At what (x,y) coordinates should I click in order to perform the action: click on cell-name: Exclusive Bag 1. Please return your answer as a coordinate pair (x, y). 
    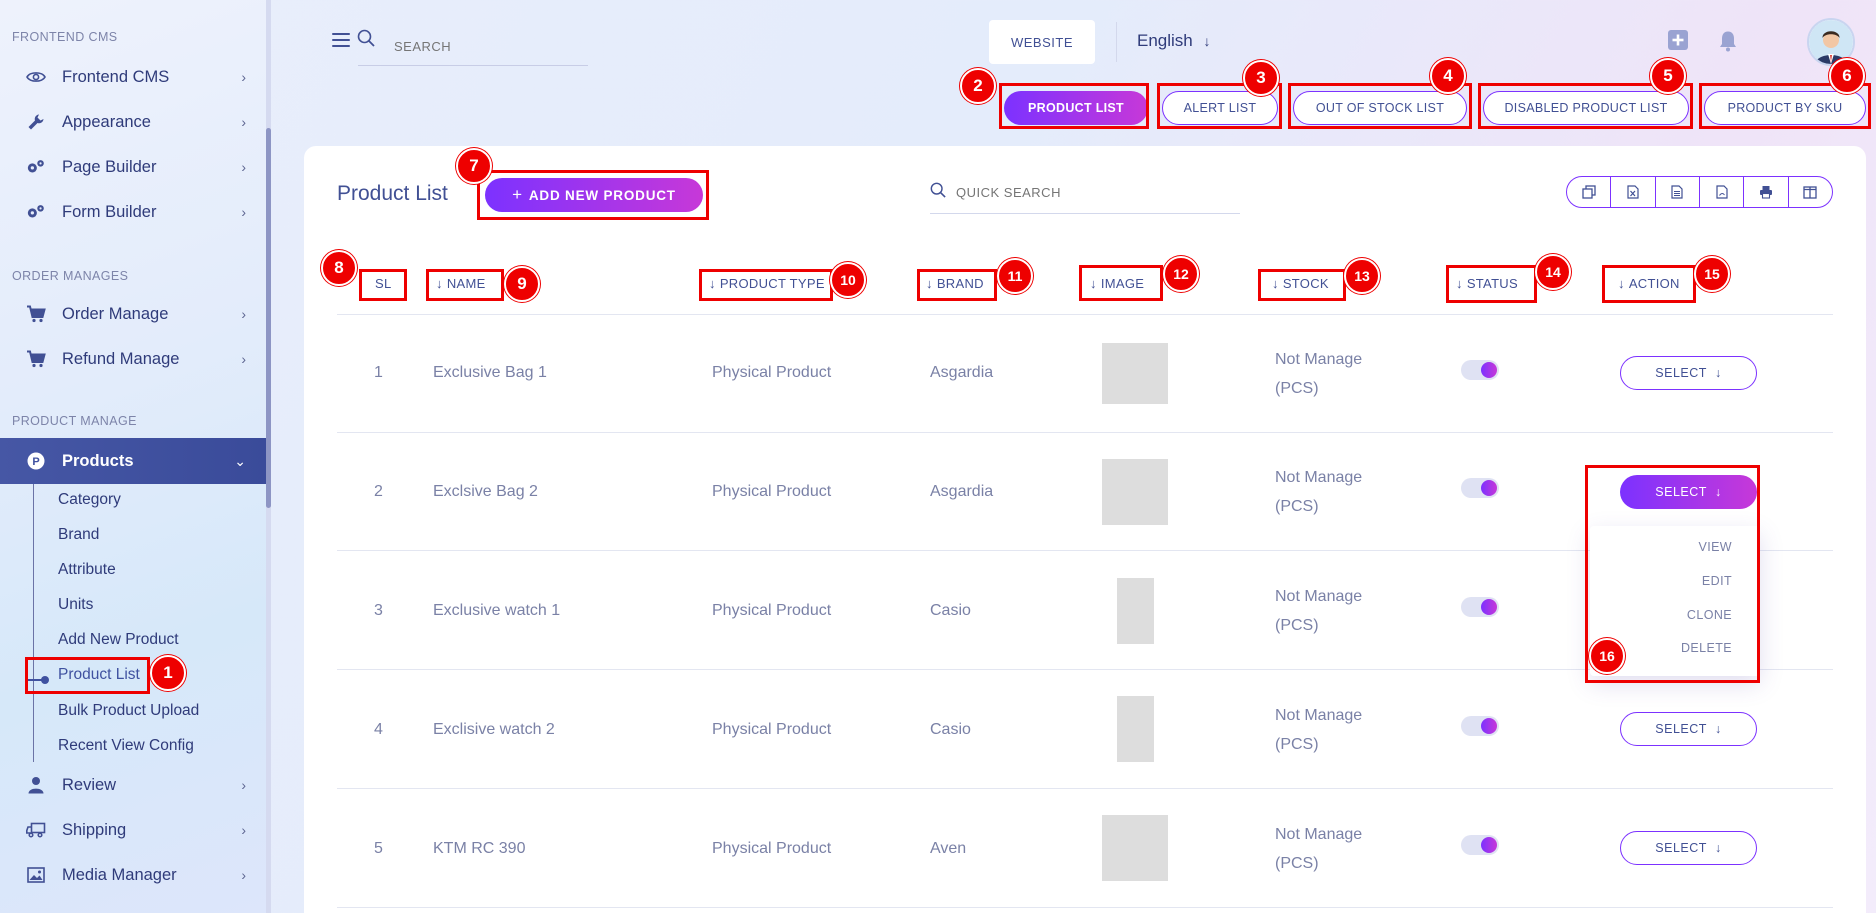
    Looking at the image, I should click on (490, 372).